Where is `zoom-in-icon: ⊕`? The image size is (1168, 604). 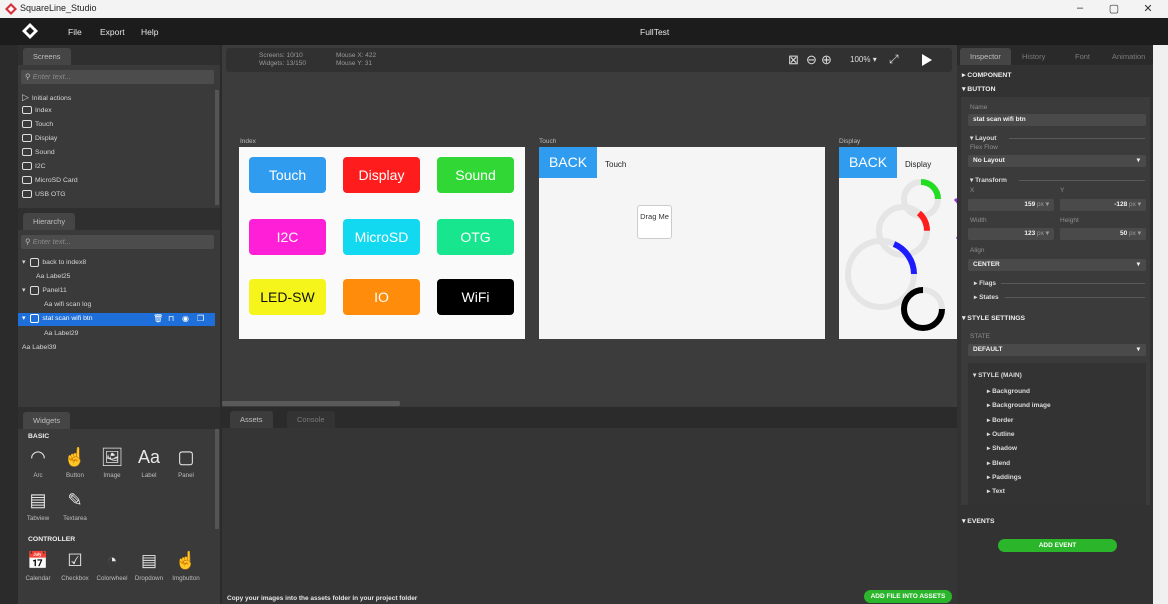
zoom-in-icon: ⊕ is located at coordinates (826, 60).